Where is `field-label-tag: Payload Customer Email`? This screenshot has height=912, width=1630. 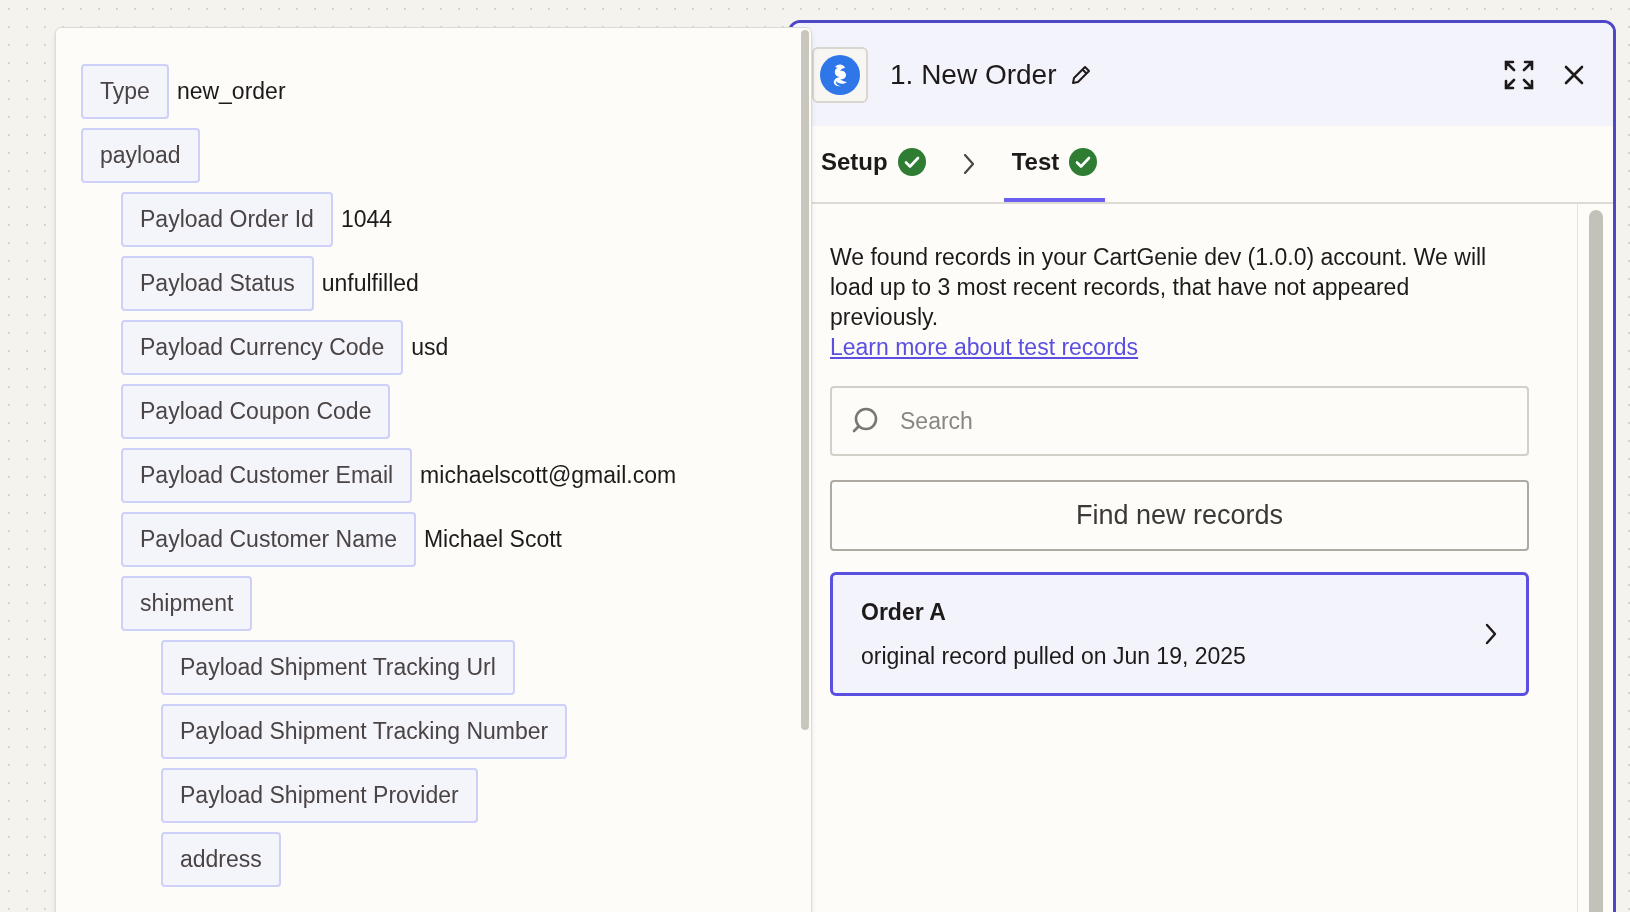
field-label-tag: Payload Customer Email is located at coordinates (267, 475).